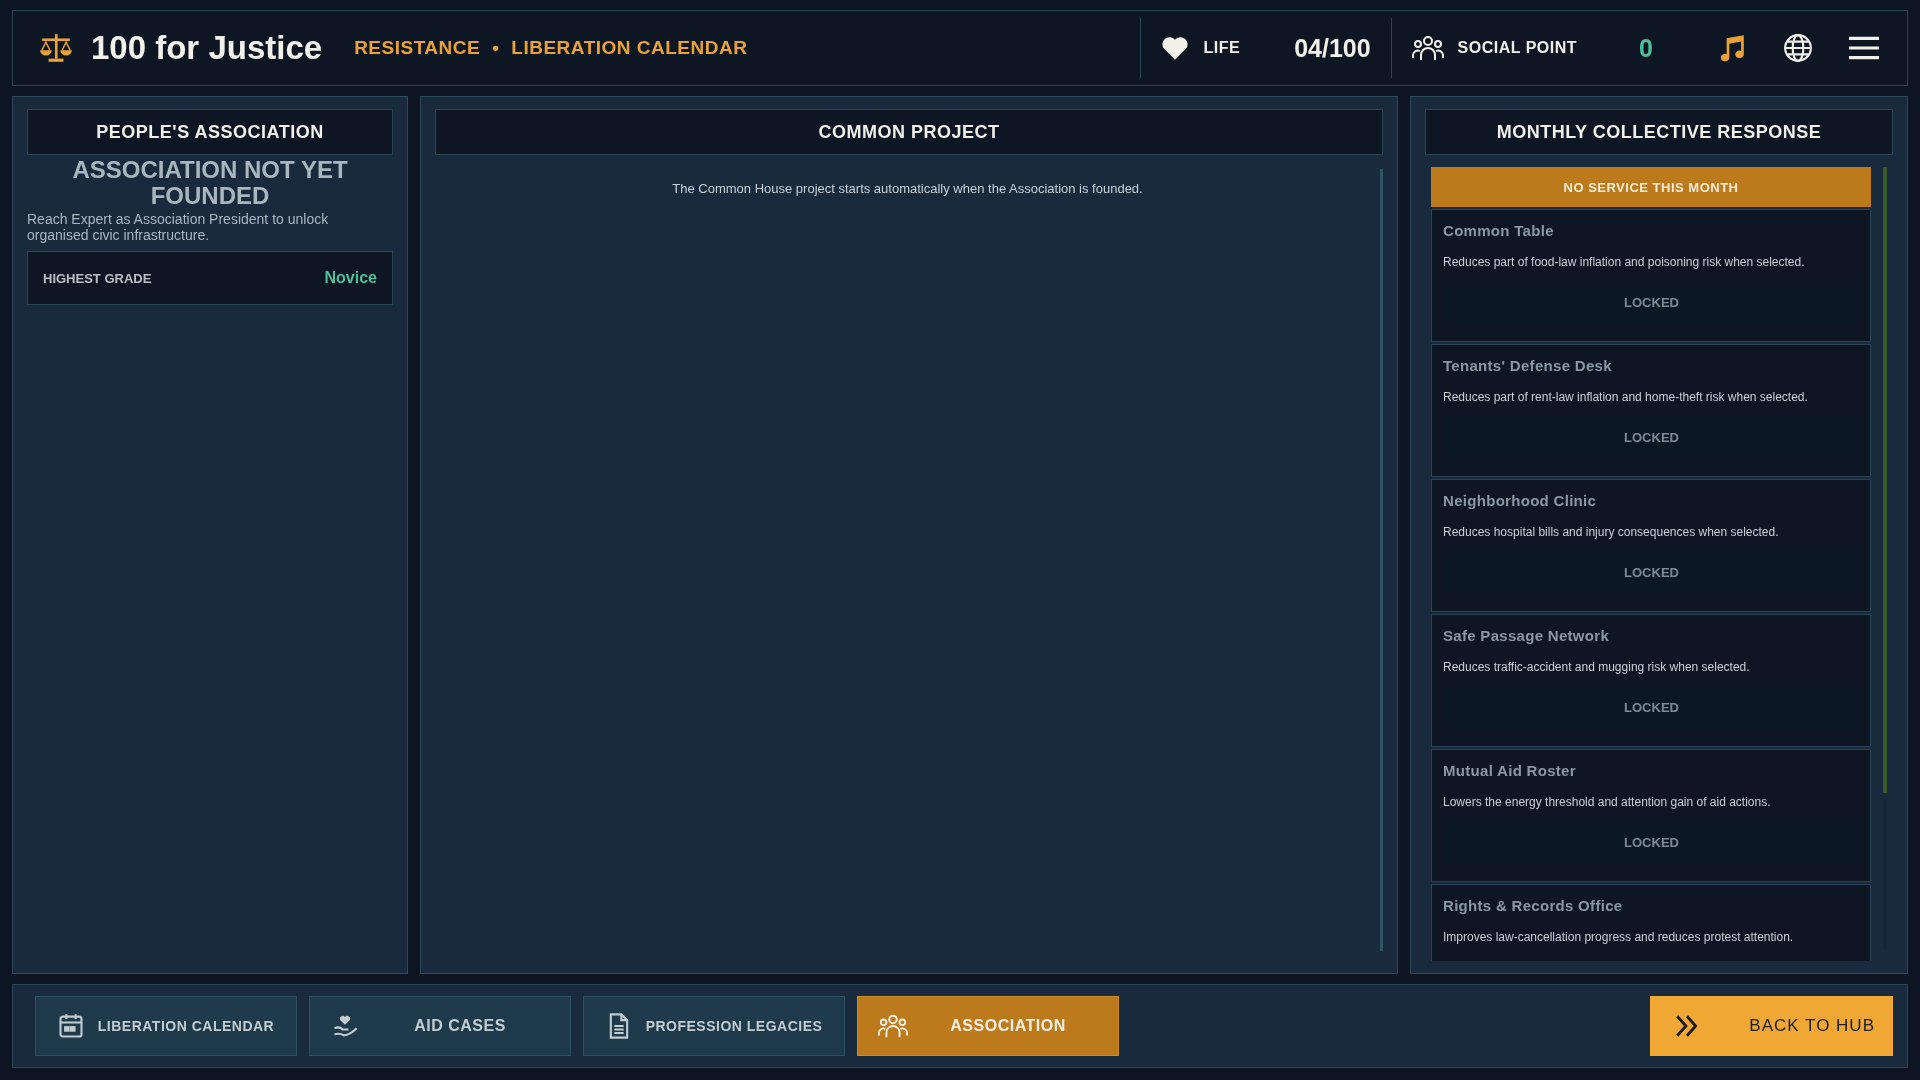 The image size is (1920, 1080). Describe the element at coordinates (1527, 635) in the screenshot. I see `service-name: Safe Passage Network` at that location.